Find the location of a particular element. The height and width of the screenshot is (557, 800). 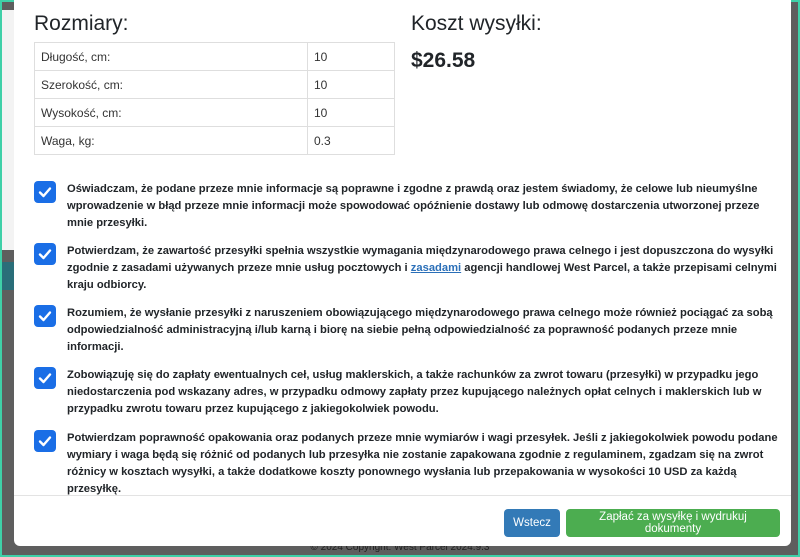

weight-label: Waga, kg: is located at coordinates (171, 140).